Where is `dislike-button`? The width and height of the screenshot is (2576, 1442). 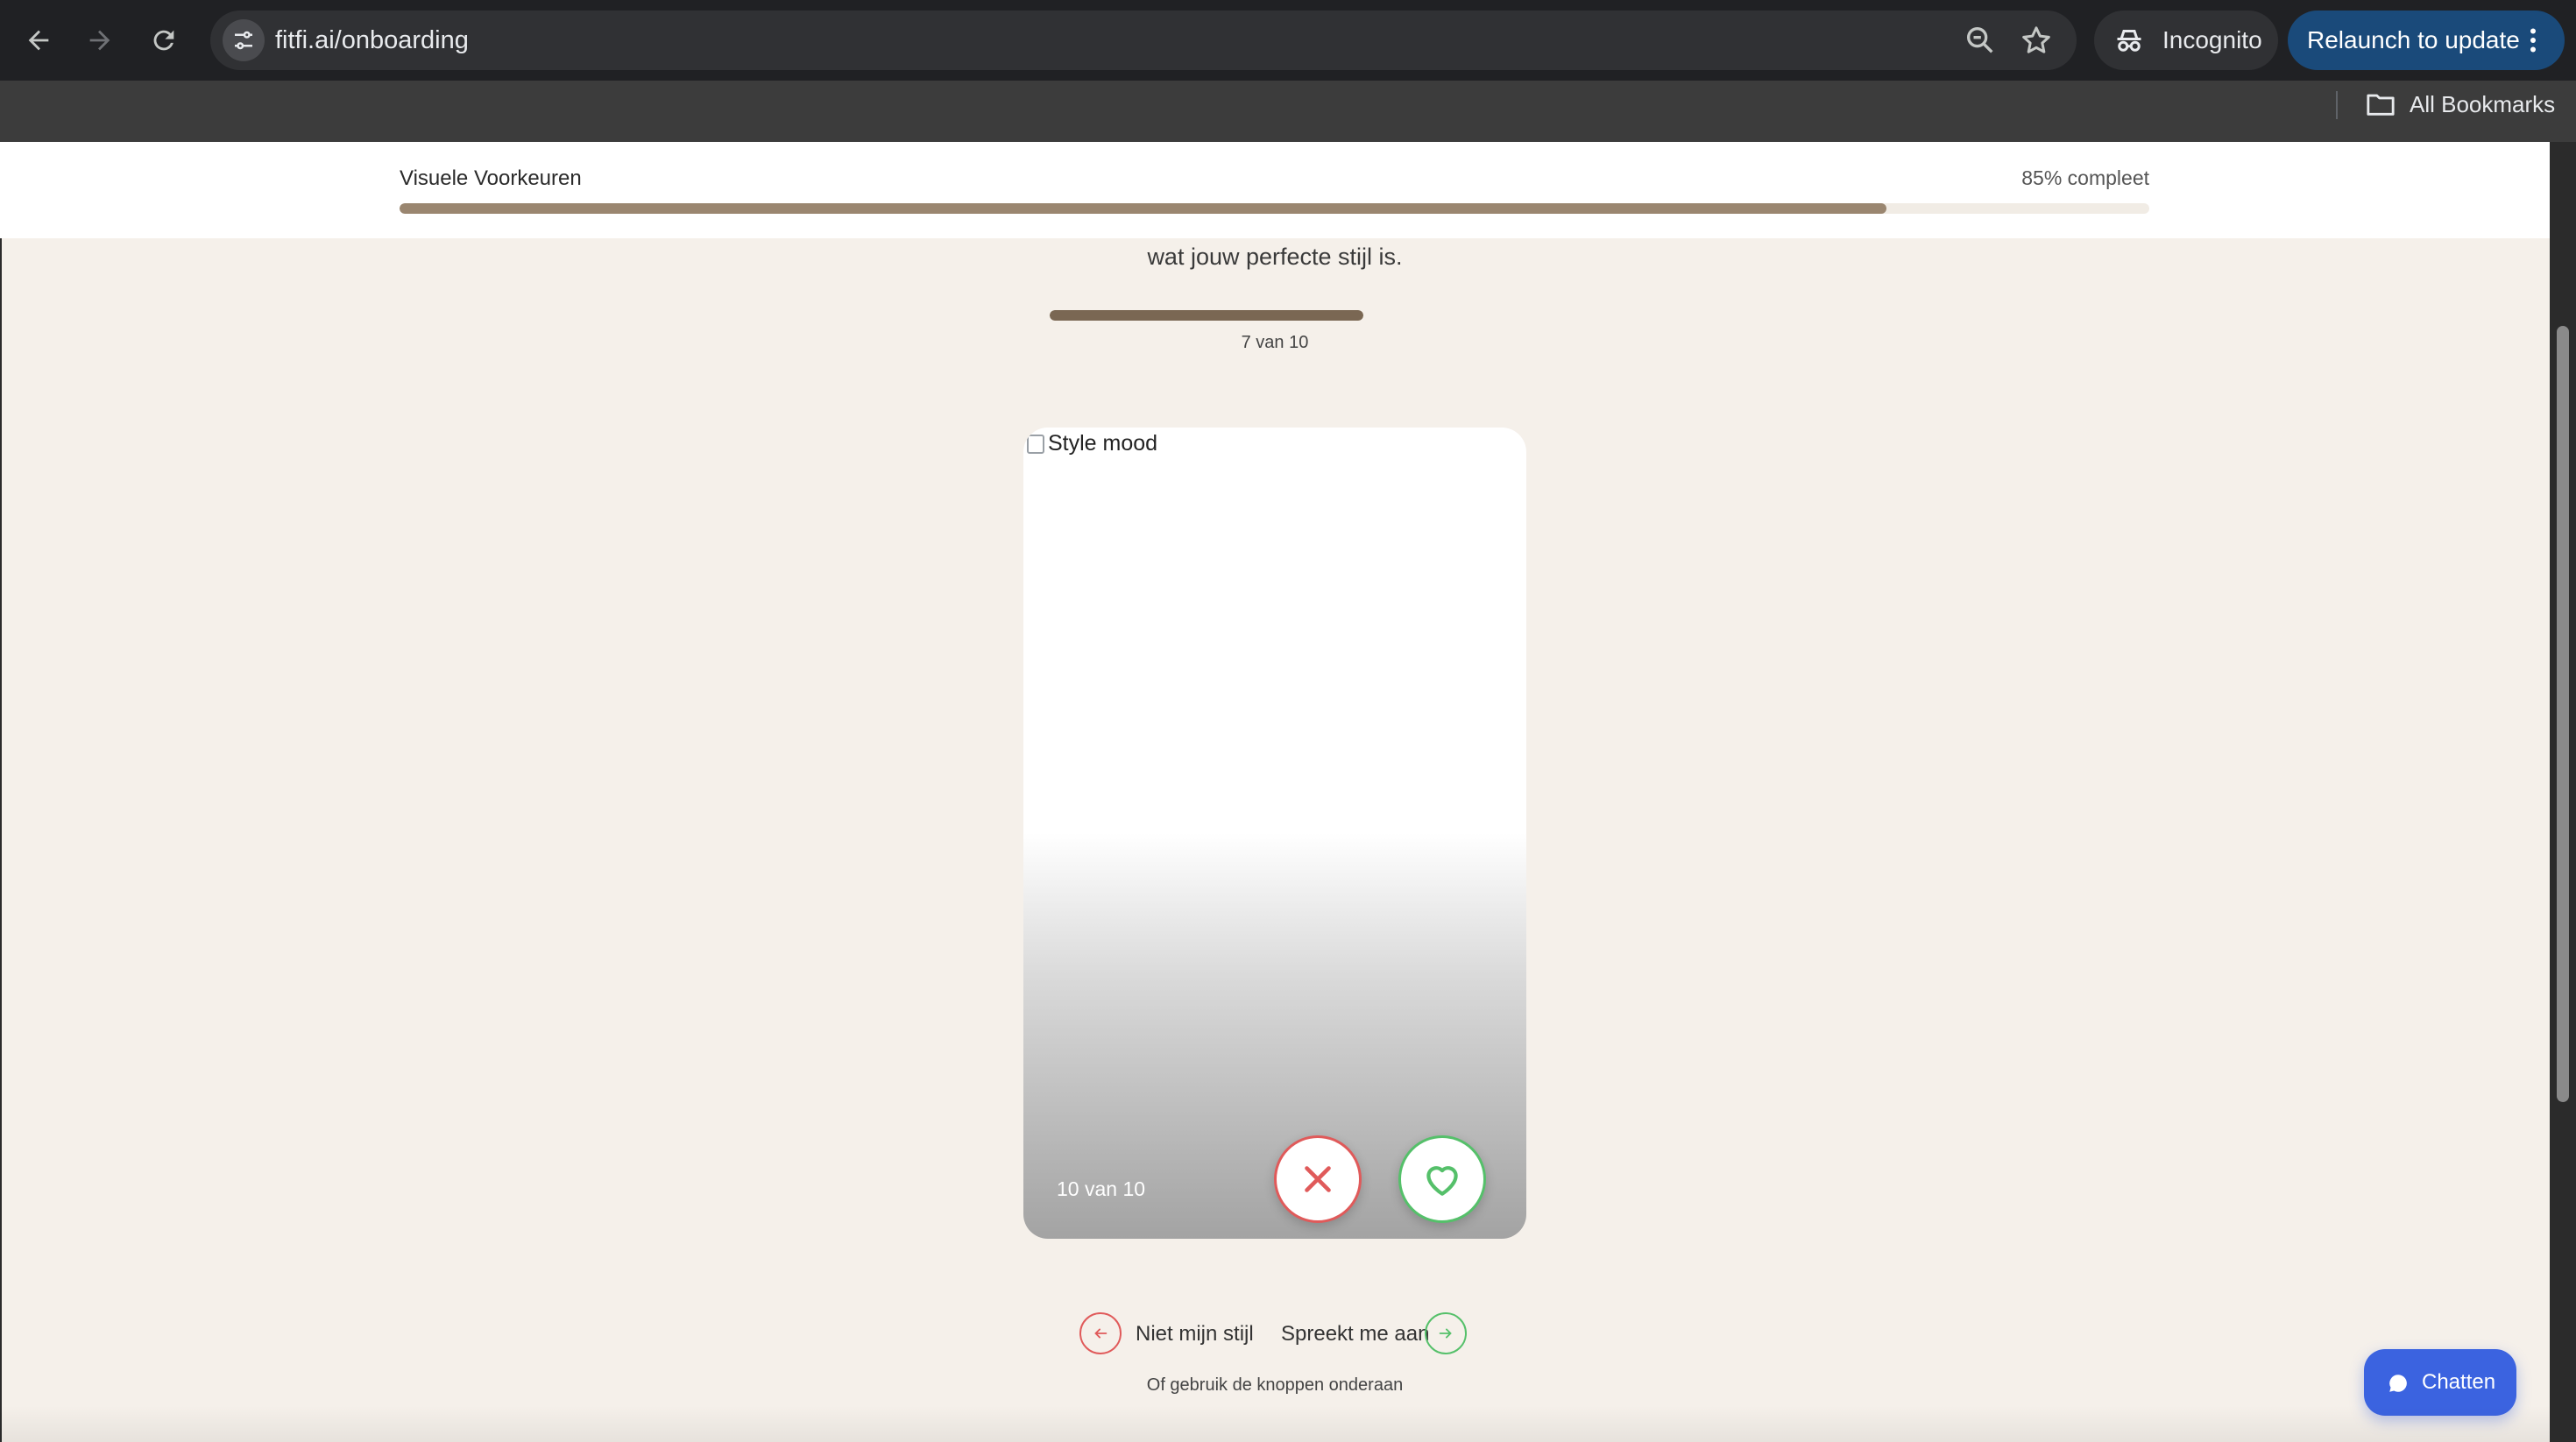 dislike-button is located at coordinates (1318, 1179).